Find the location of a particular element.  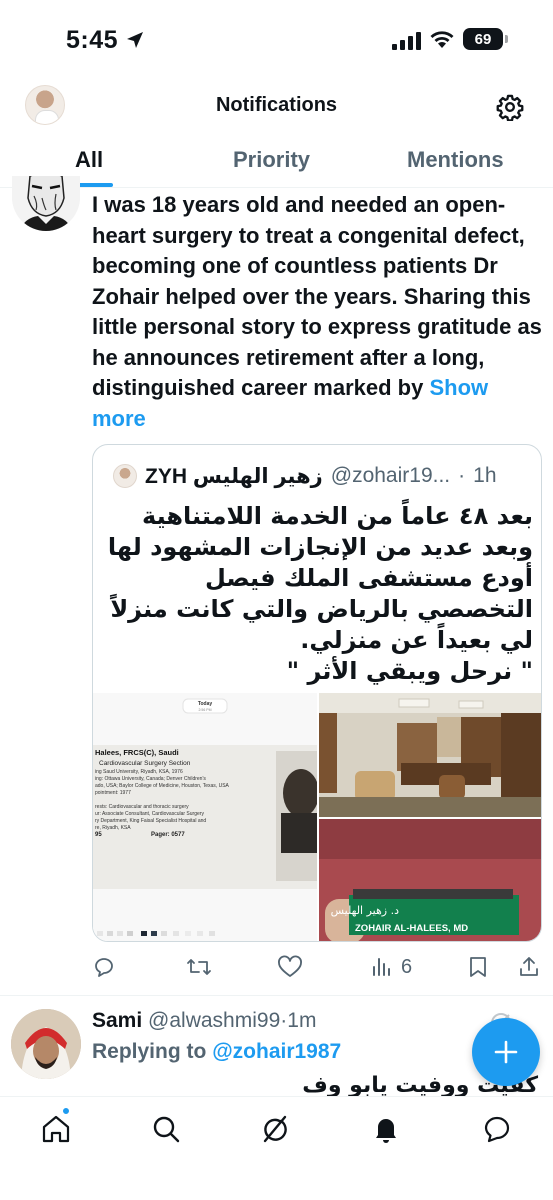

bookmark-button is located at coordinates (478, 967).